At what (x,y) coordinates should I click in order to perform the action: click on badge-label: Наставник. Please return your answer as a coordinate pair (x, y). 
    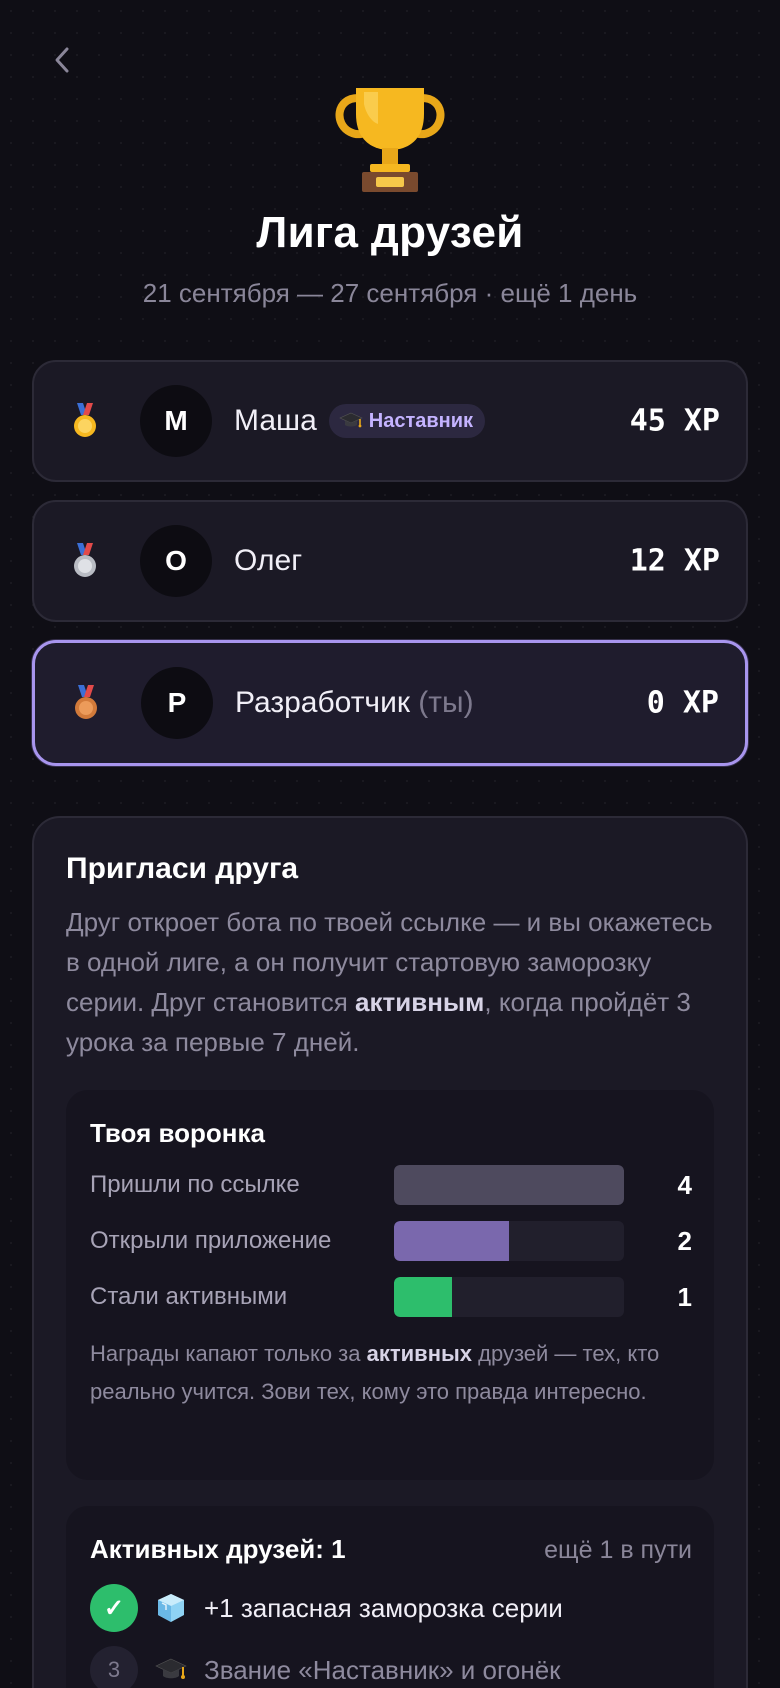
    Looking at the image, I should click on (421, 420).